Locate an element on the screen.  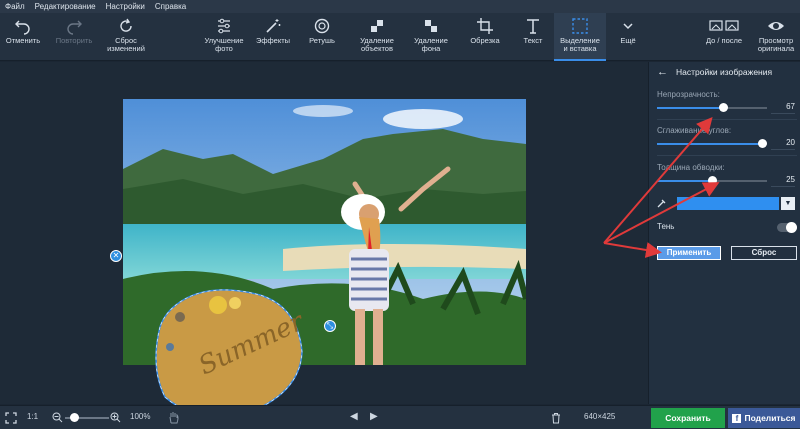
stroke-color-swatch is located at coordinates (728, 203).